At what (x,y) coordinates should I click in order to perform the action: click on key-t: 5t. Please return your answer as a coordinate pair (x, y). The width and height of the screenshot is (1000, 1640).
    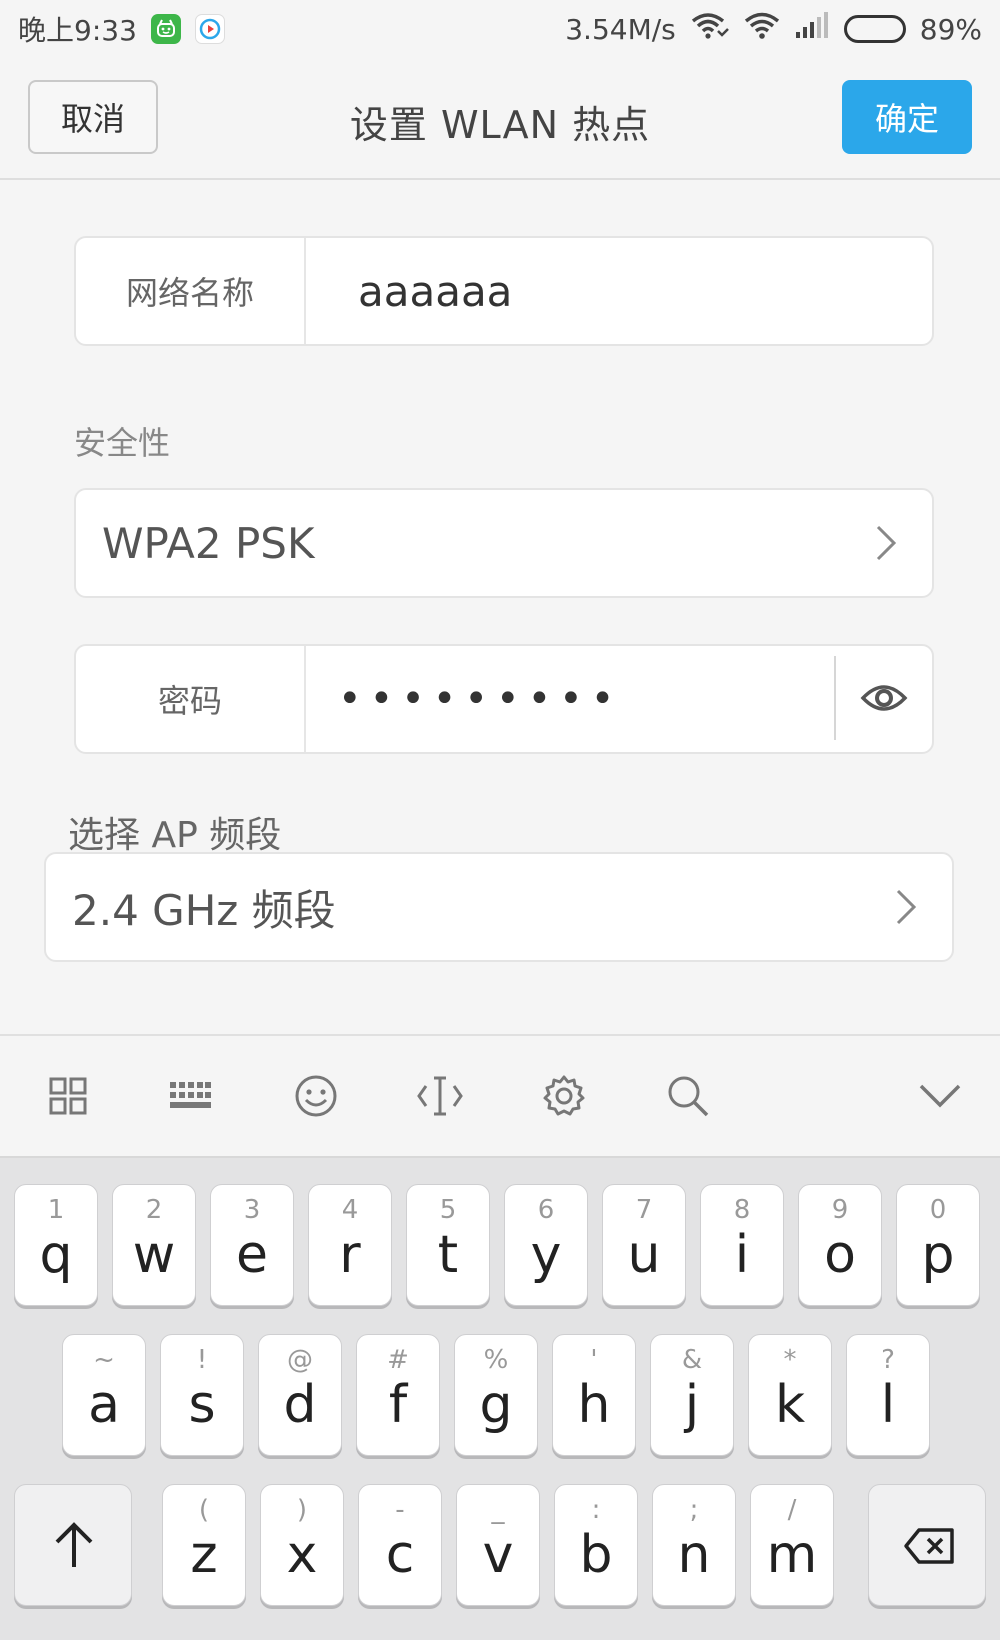
    Looking at the image, I should click on (448, 1245).